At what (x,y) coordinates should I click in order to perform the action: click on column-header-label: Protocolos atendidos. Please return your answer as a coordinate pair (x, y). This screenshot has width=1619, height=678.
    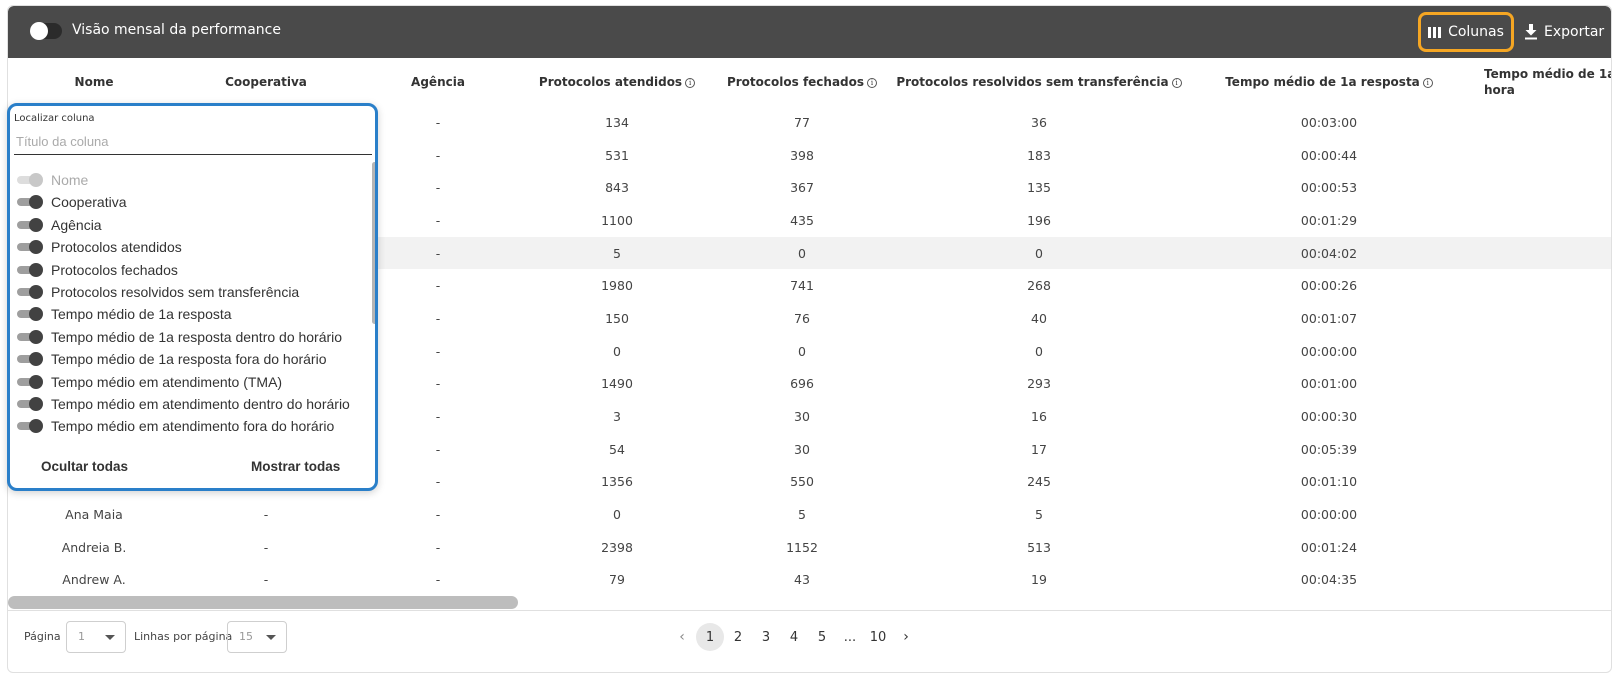
    Looking at the image, I should click on (610, 82).